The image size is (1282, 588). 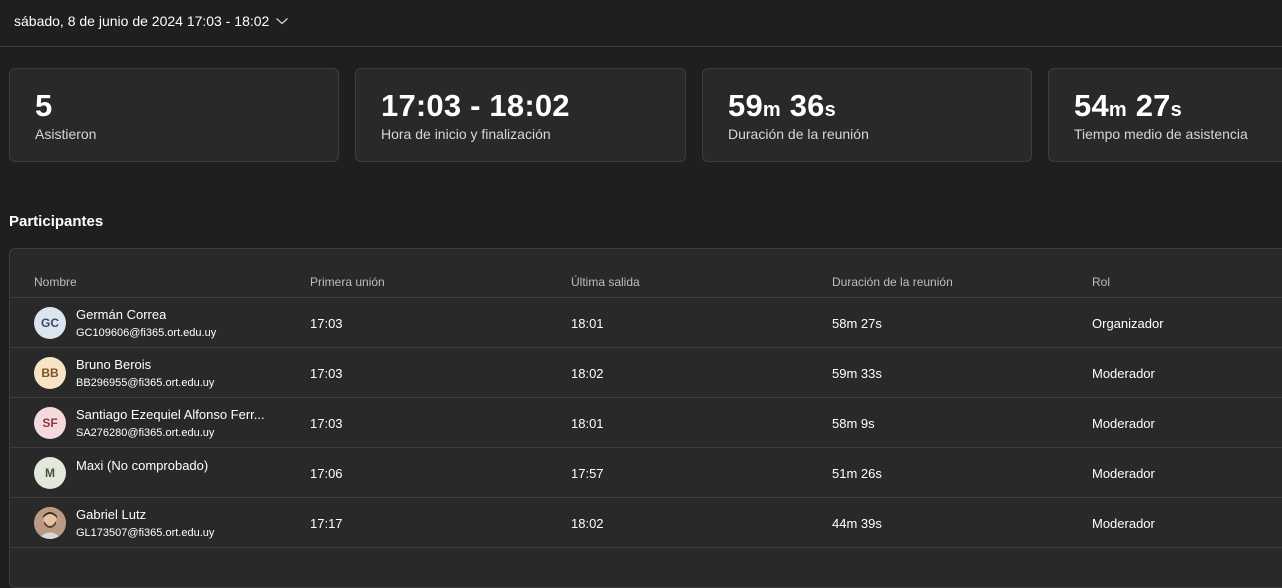 I want to click on column-header-role: Rol, so click(x=1101, y=282).